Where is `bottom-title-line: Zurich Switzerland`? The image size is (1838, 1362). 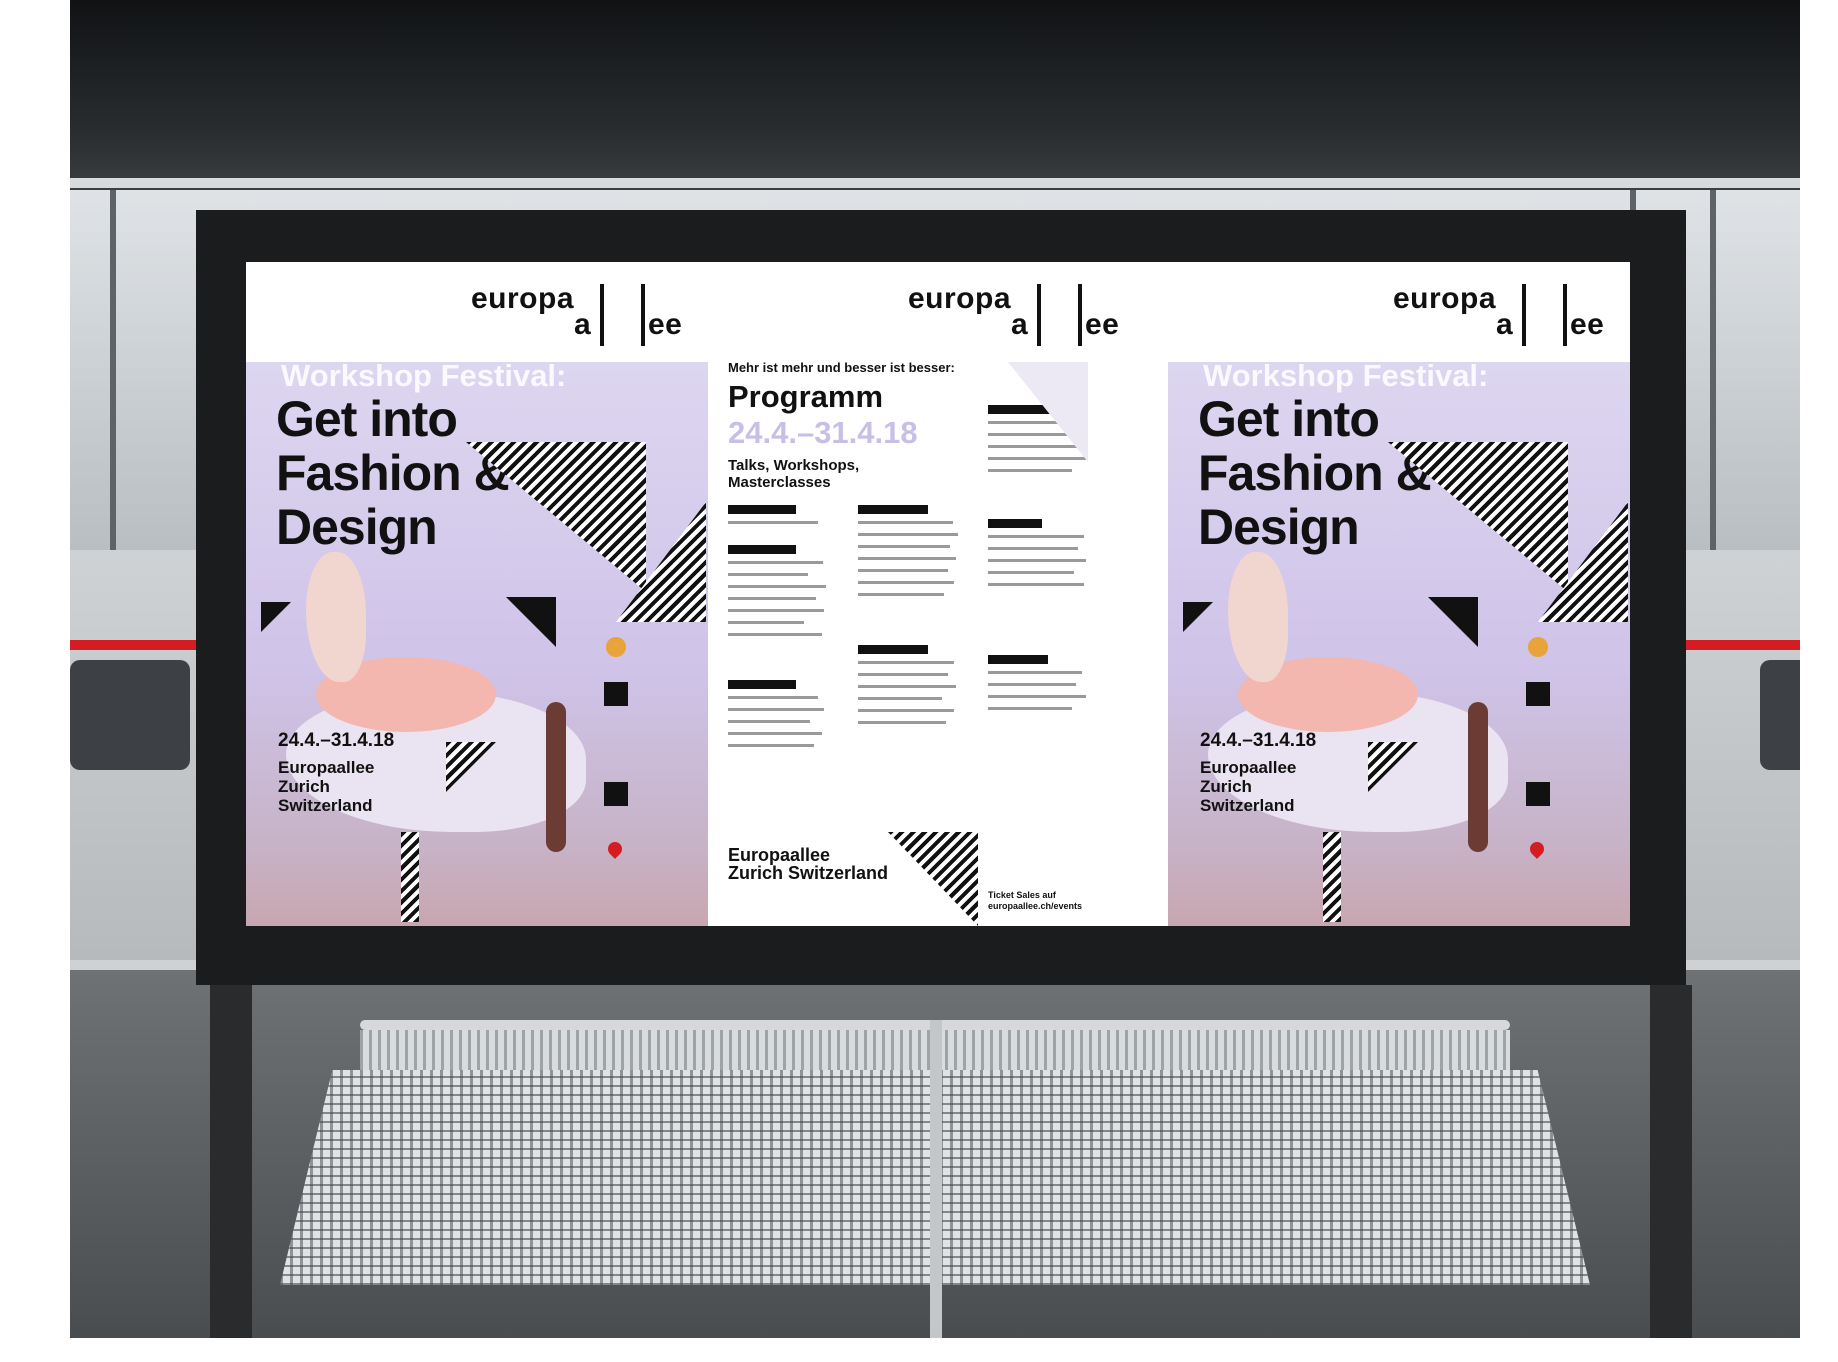
bottom-title-line: Zurich Switzerland is located at coordinates (808, 873).